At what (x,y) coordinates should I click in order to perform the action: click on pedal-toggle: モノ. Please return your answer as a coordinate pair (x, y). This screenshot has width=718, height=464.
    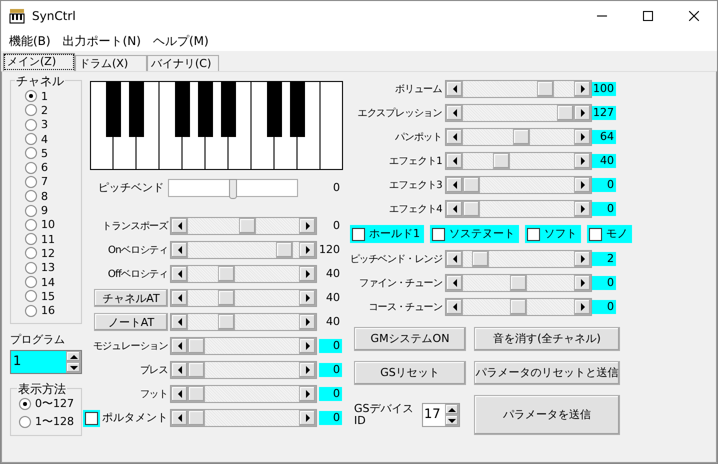
    Looking at the image, I should click on (609, 234).